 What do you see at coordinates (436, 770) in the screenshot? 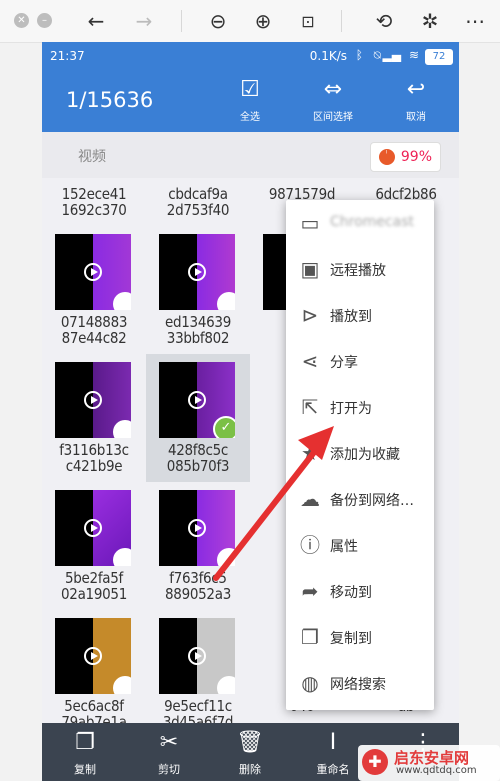
I see `watermark-url: www.qdtdq.com` at bounding box center [436, 770].